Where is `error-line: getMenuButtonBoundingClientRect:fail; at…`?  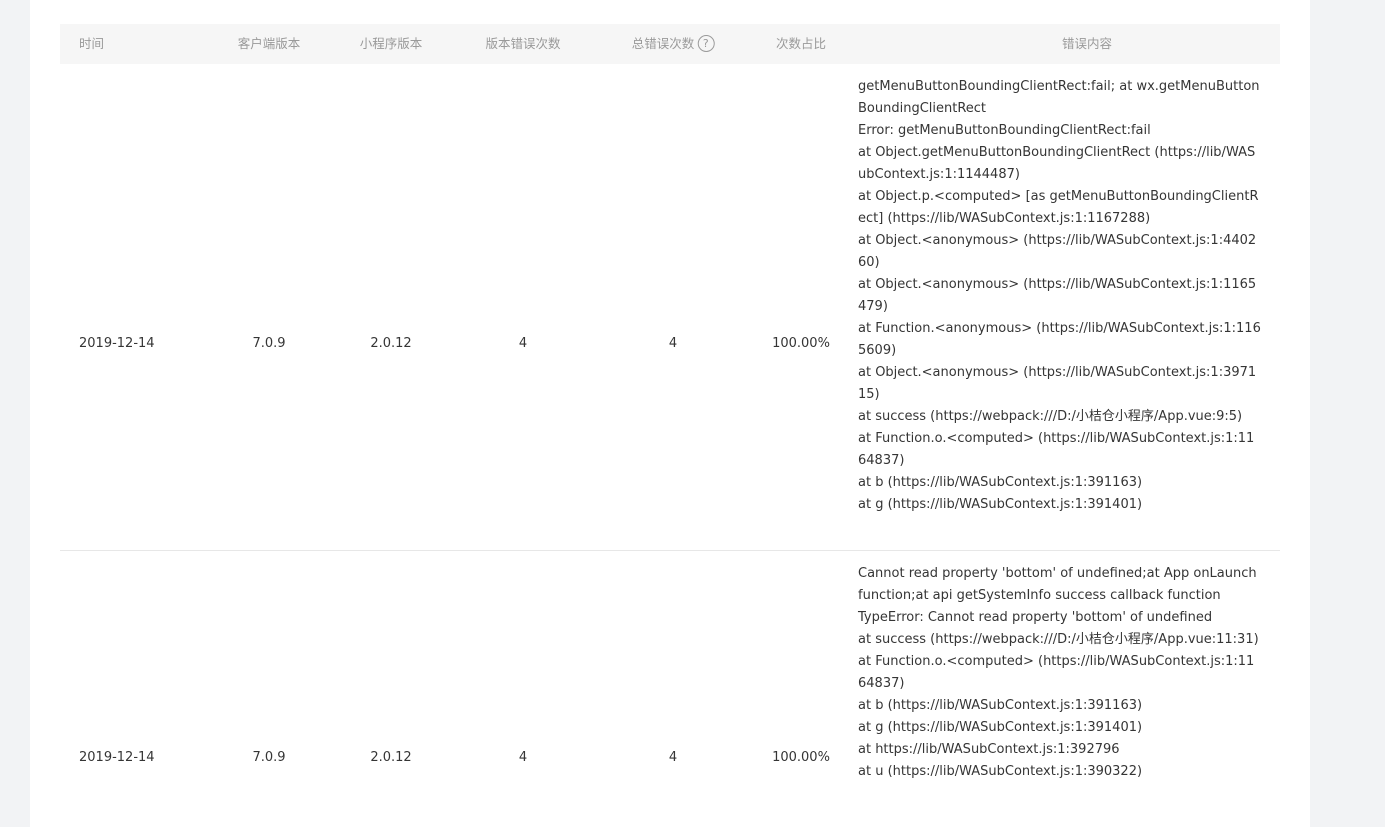 error-line: getMenuButtonBoundingClientRect:fail; at… is located at coordinates (1059, 97).